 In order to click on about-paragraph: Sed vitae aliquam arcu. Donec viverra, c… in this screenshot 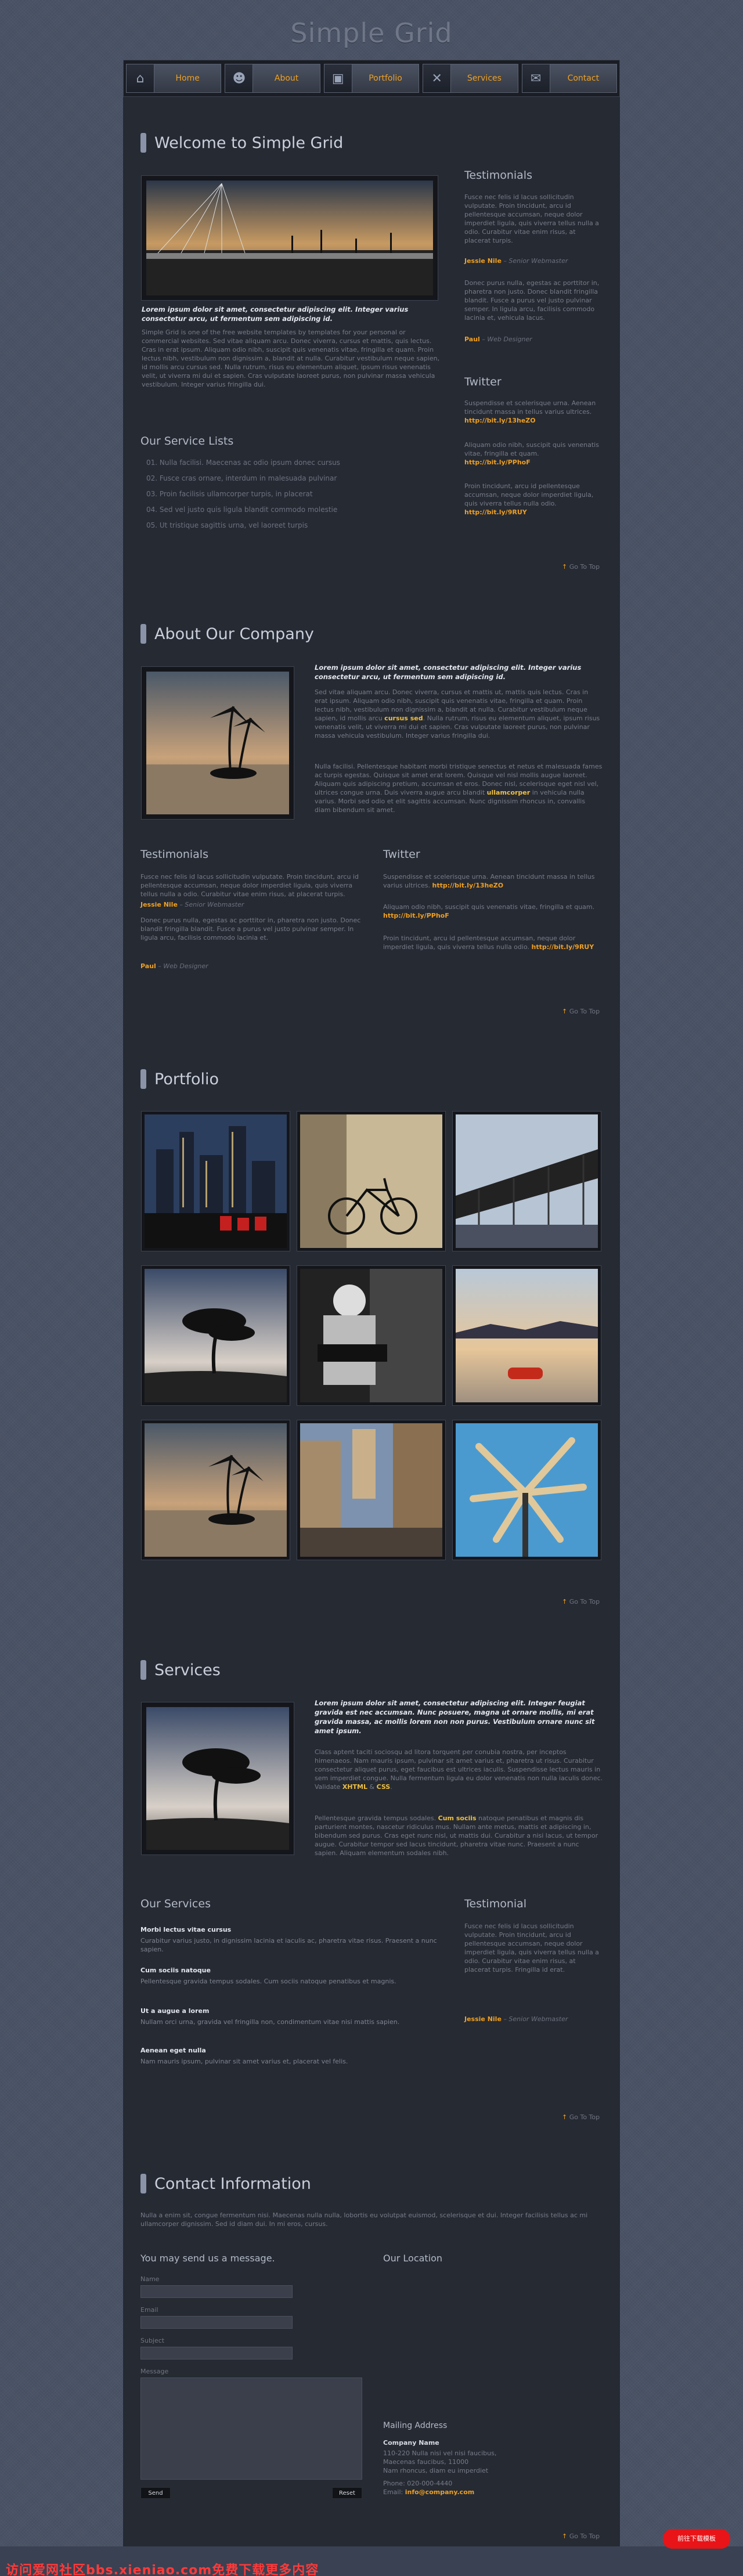, I will do `click(457, 714)`.